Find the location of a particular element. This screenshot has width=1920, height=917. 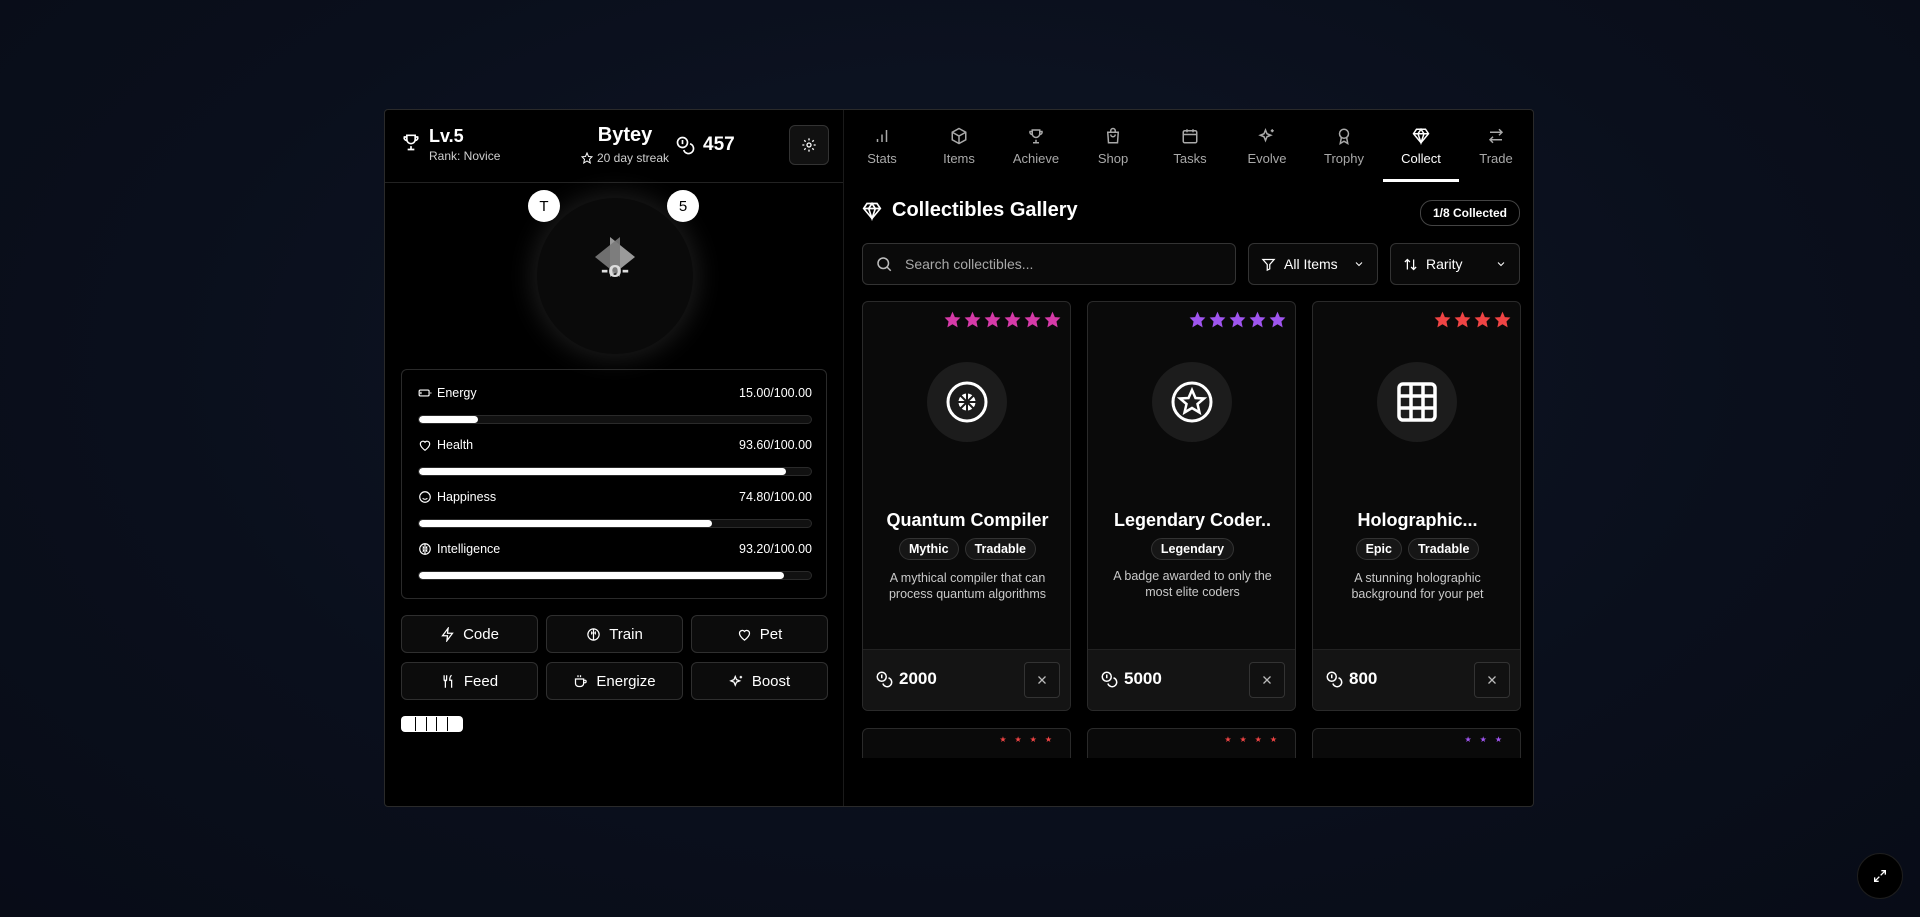

coffee-icon is located at coordinates (581, 680).